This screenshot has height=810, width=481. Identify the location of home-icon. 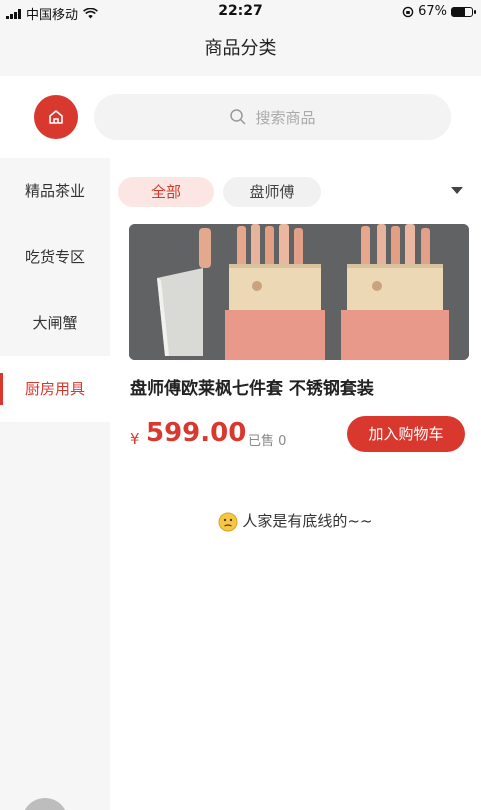
(56, 117).